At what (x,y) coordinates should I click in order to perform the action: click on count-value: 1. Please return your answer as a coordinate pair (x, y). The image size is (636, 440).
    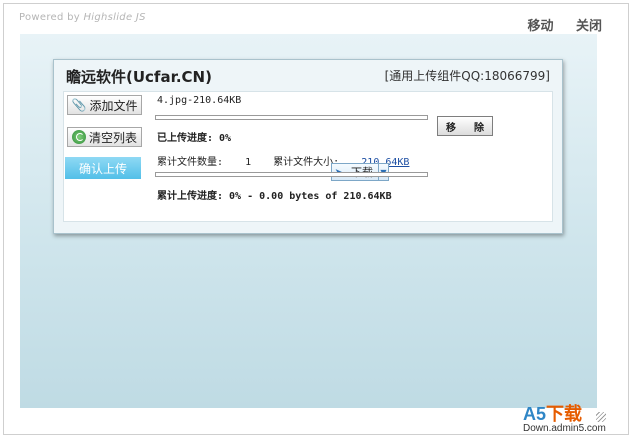
    Looking at the image, I should click on (248, 162).